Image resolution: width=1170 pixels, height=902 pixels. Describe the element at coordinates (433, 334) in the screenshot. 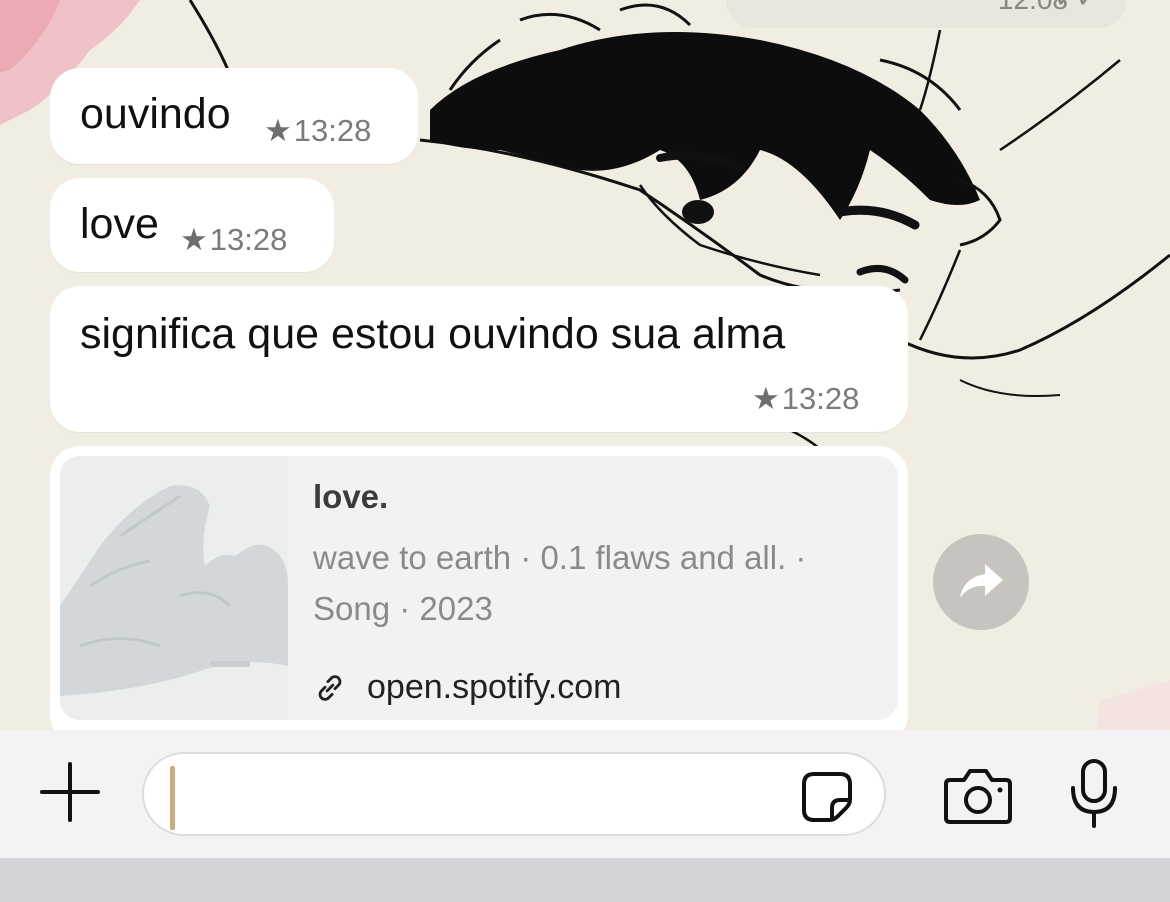

I see `message-text: significa que estou ouvindo sua alma` at that location.